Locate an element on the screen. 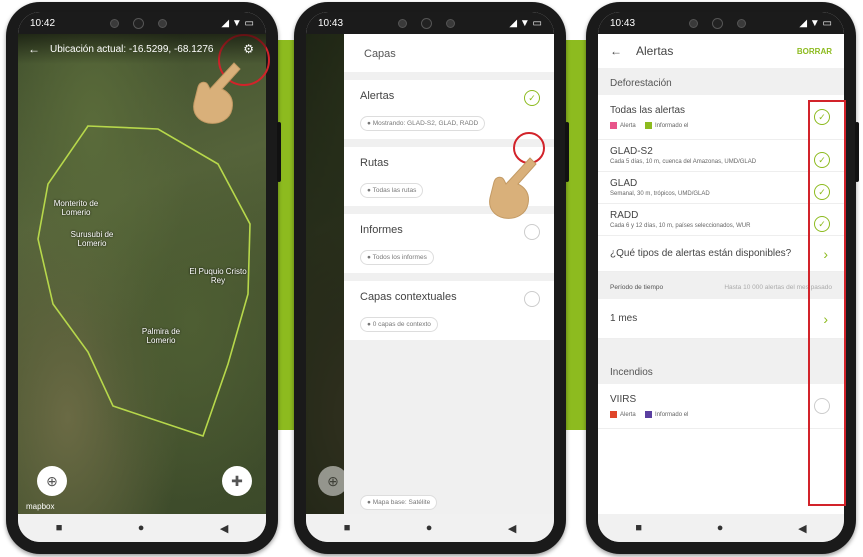 Image resolution: width=863 pixels, height=557 pixels. add-pin-button: ✚ is located at coordinates (237, 481).